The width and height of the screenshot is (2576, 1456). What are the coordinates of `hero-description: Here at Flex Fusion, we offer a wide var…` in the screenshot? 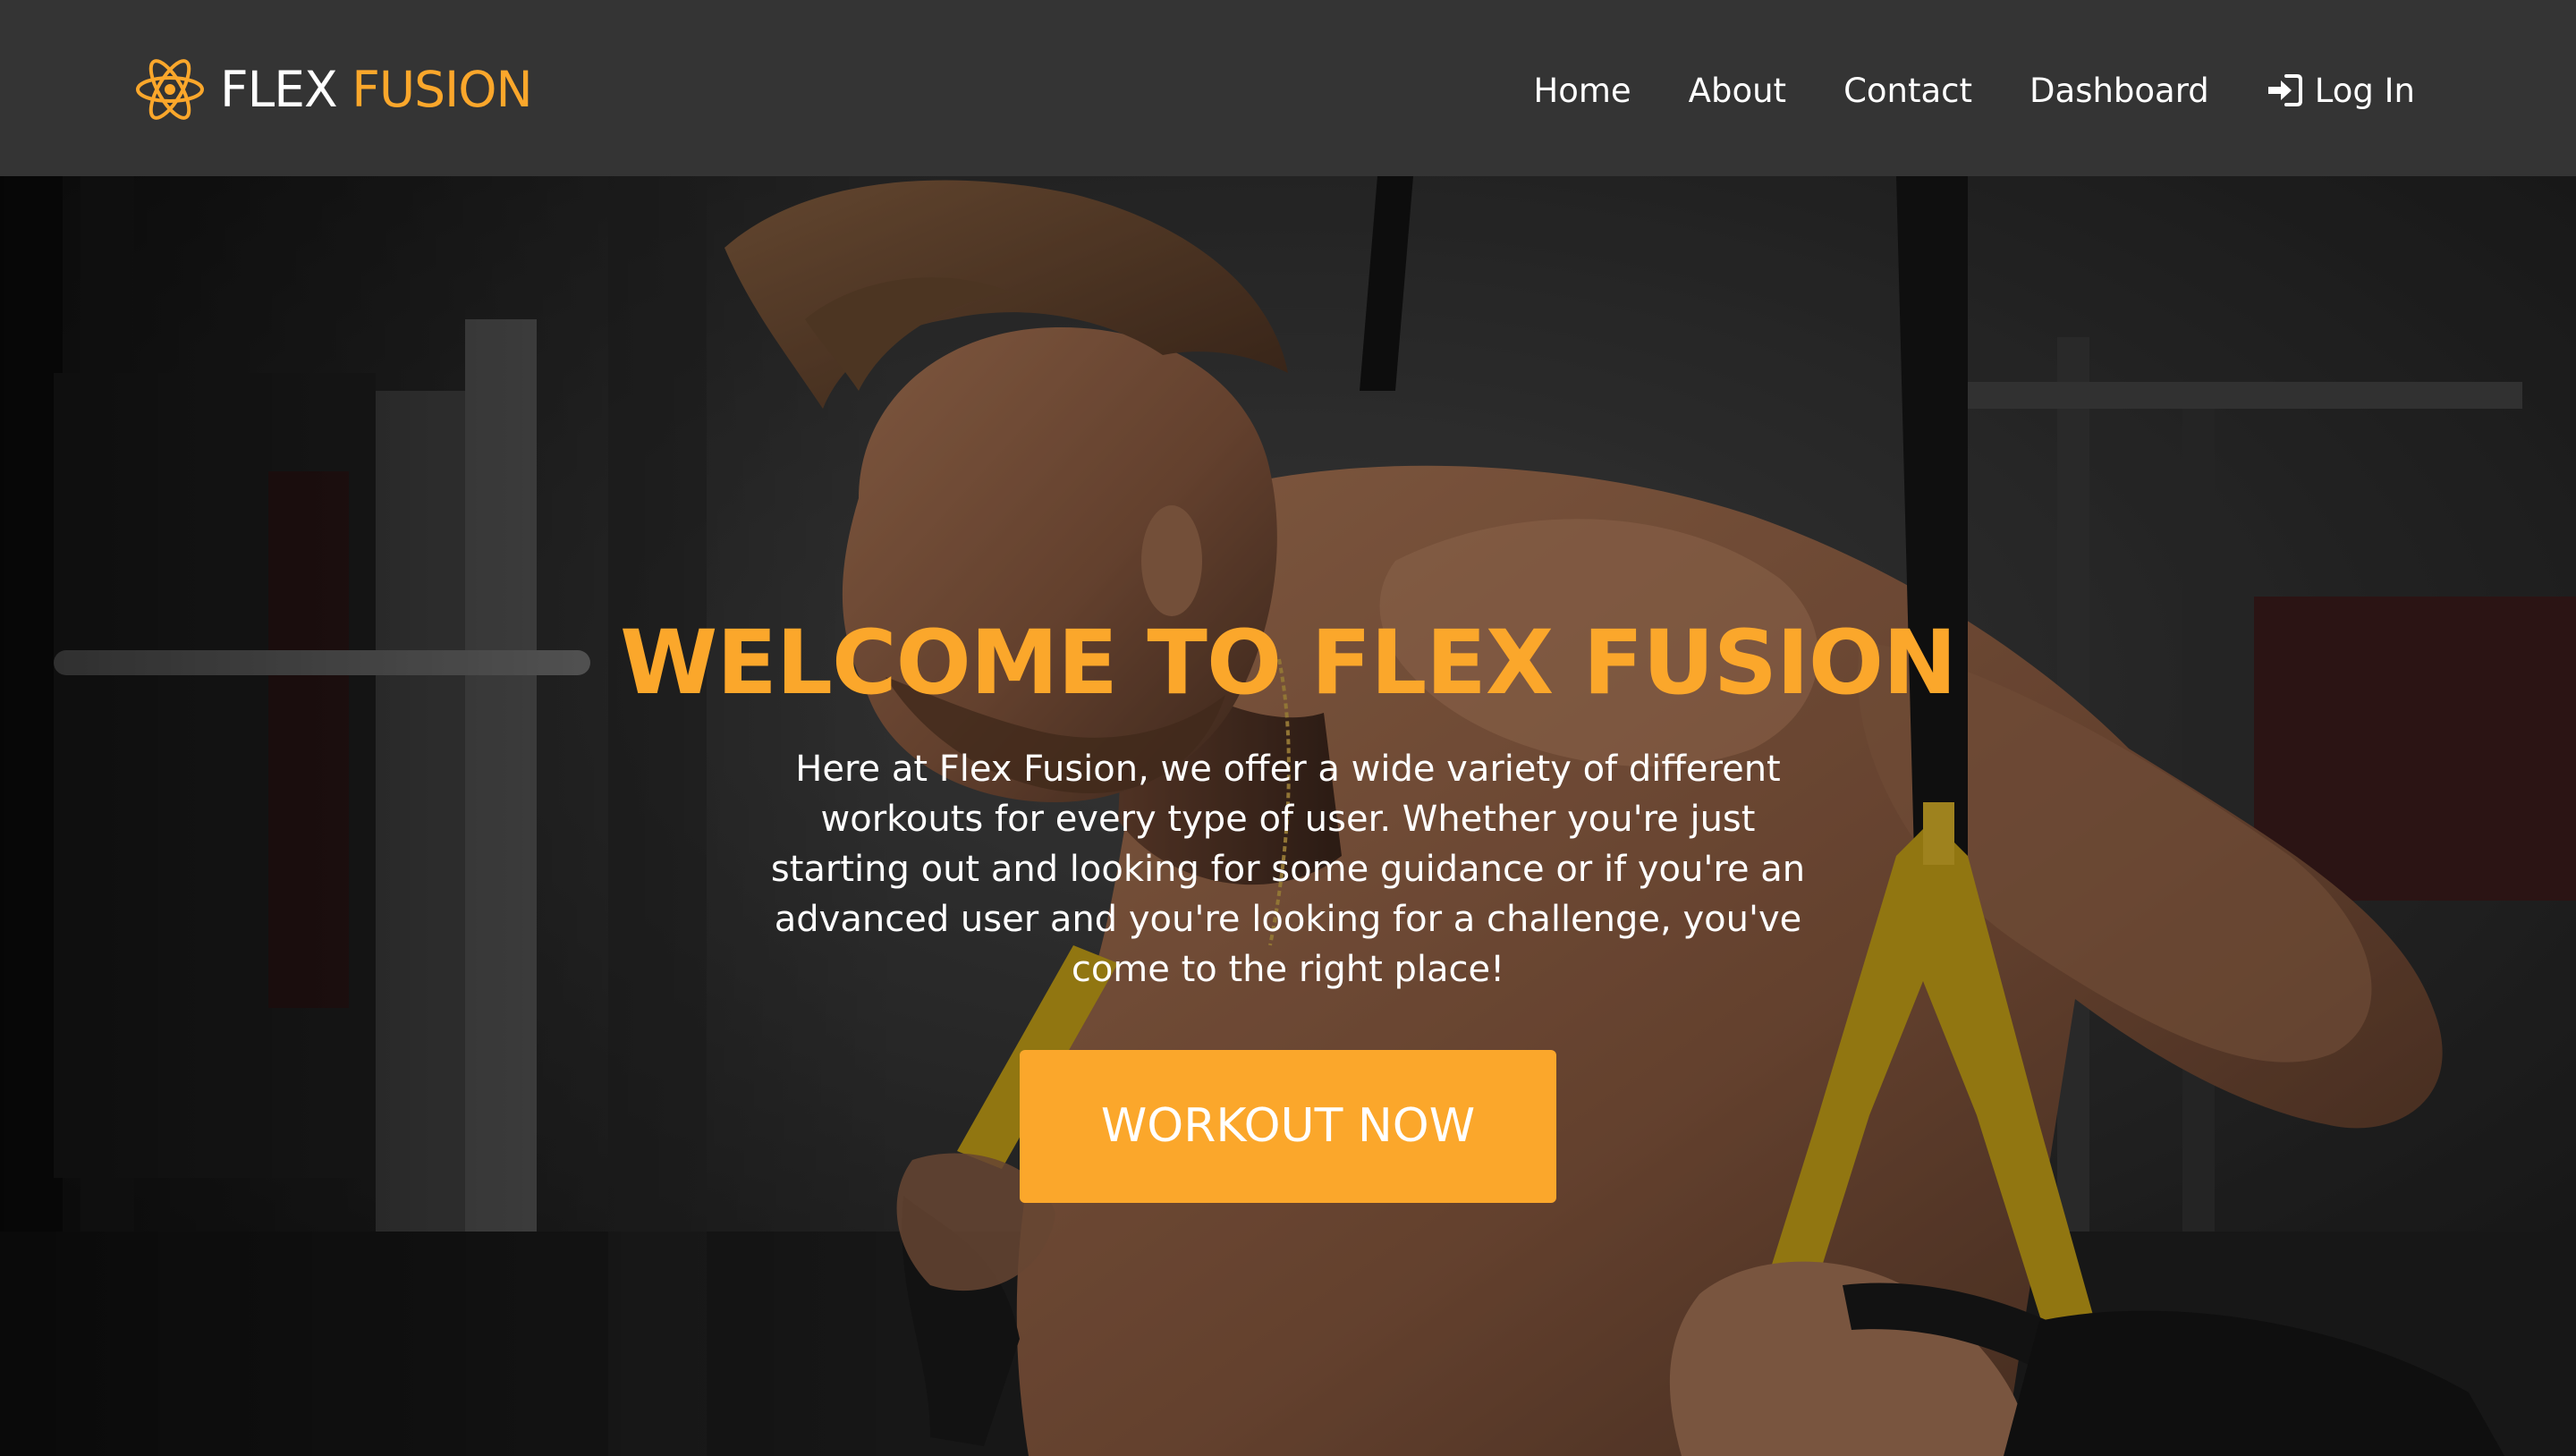 It's located at (1288, 869).